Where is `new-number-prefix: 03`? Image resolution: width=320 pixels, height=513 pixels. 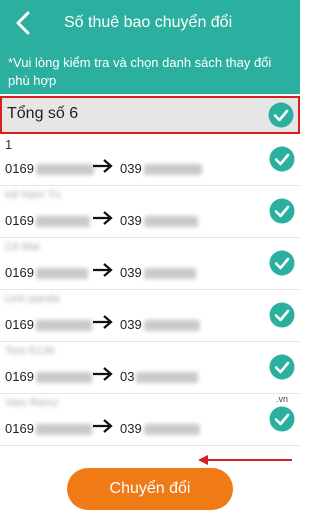 new-number-prefix: 03 is located at coordinates (127, 376).